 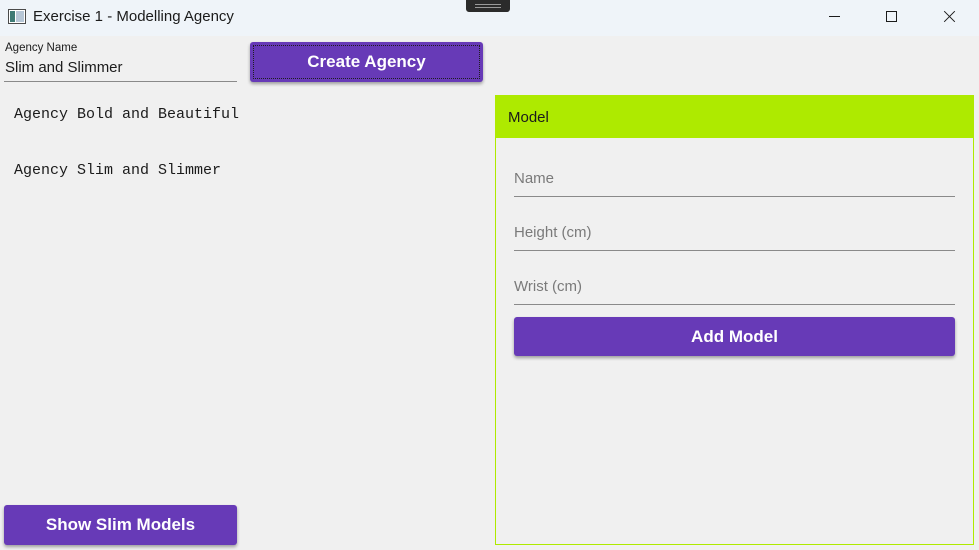 What do you see at coordinates (734, 117) in the screenshot?
I see `model-panel-header: Model` at bounding box center [734, 117].